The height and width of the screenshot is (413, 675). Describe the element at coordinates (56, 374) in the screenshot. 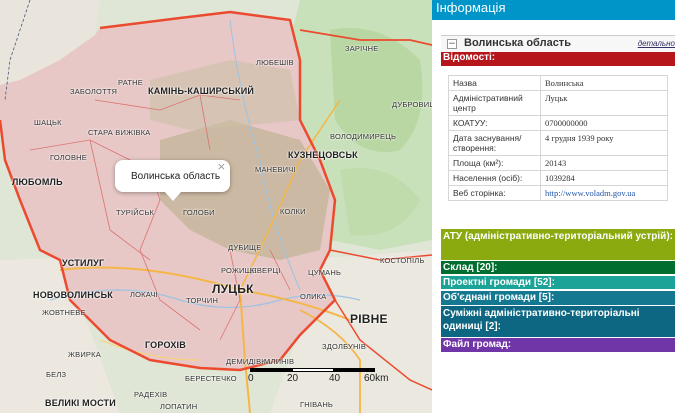

I see `map-label: БЕЛЗ` at that location.